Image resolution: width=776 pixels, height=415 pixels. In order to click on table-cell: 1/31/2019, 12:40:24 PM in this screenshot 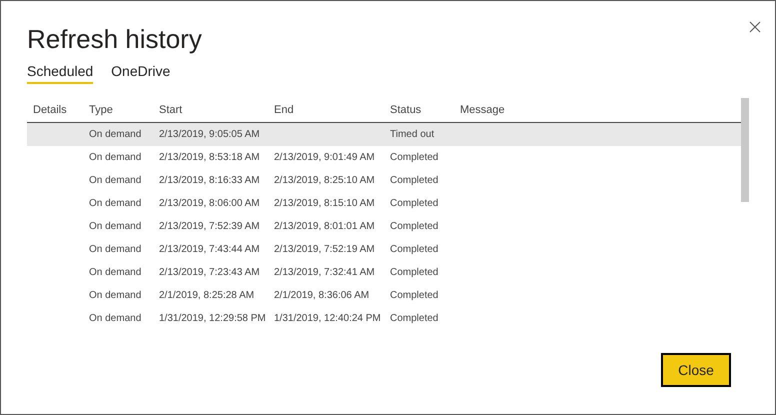, I will do `click(327, 318)`.